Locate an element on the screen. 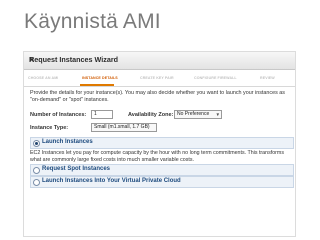 The image size is (320, 240). step-review: REVIEW is located at coordinates (267, 78).